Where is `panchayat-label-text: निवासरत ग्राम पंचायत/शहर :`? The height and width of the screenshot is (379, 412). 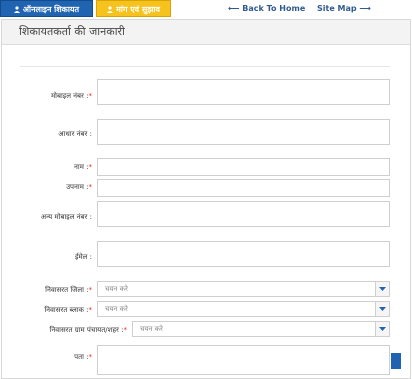 panchayat-label-text: निवासरत ग्राम पंचायत/शहर : is located at coordinates (86, 330).